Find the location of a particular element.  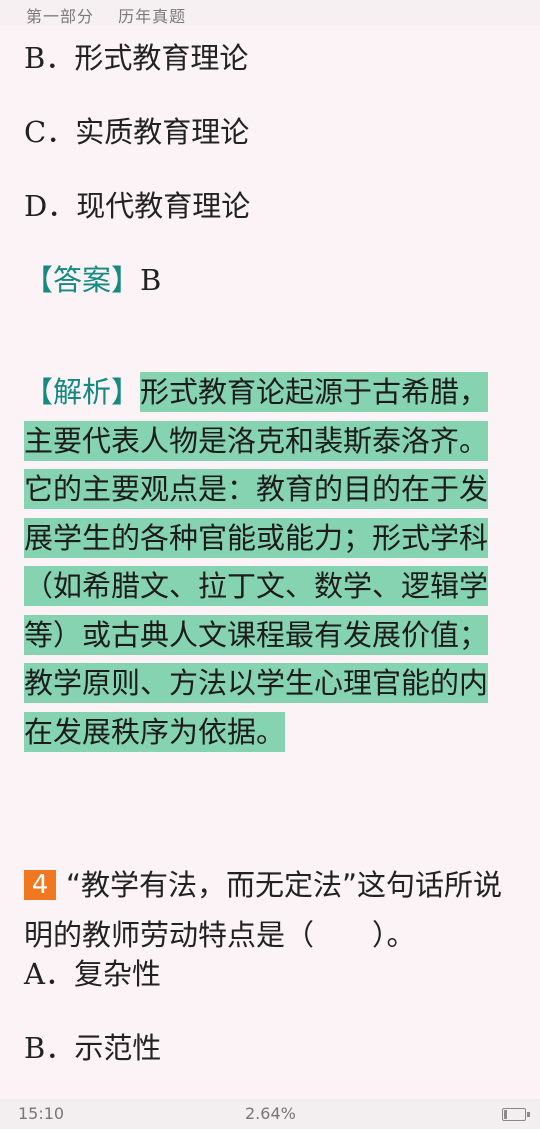

option-b-prev: B．形式教育理论 is located at coordinates (136, 58).